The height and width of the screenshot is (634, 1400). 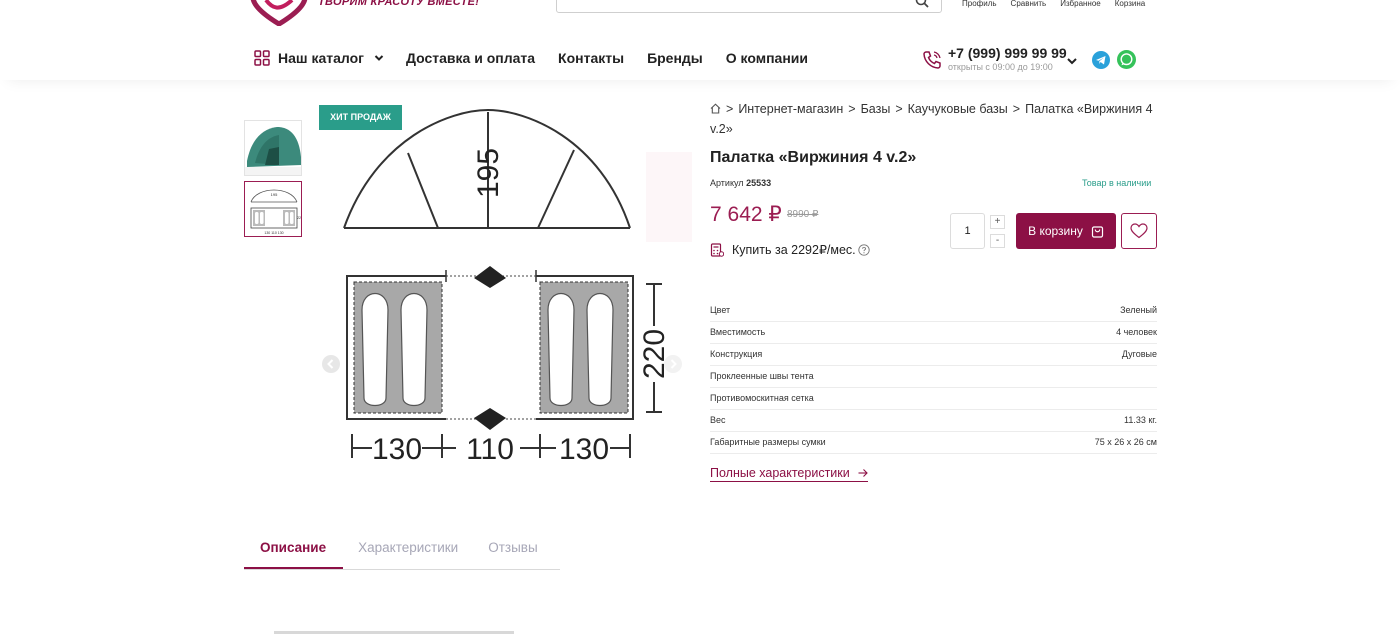 What do you see at coordinates (933, 355) in the screenshot?
I see `spec-row: Конструкция Дуговые` at bounding box center [933, 355].